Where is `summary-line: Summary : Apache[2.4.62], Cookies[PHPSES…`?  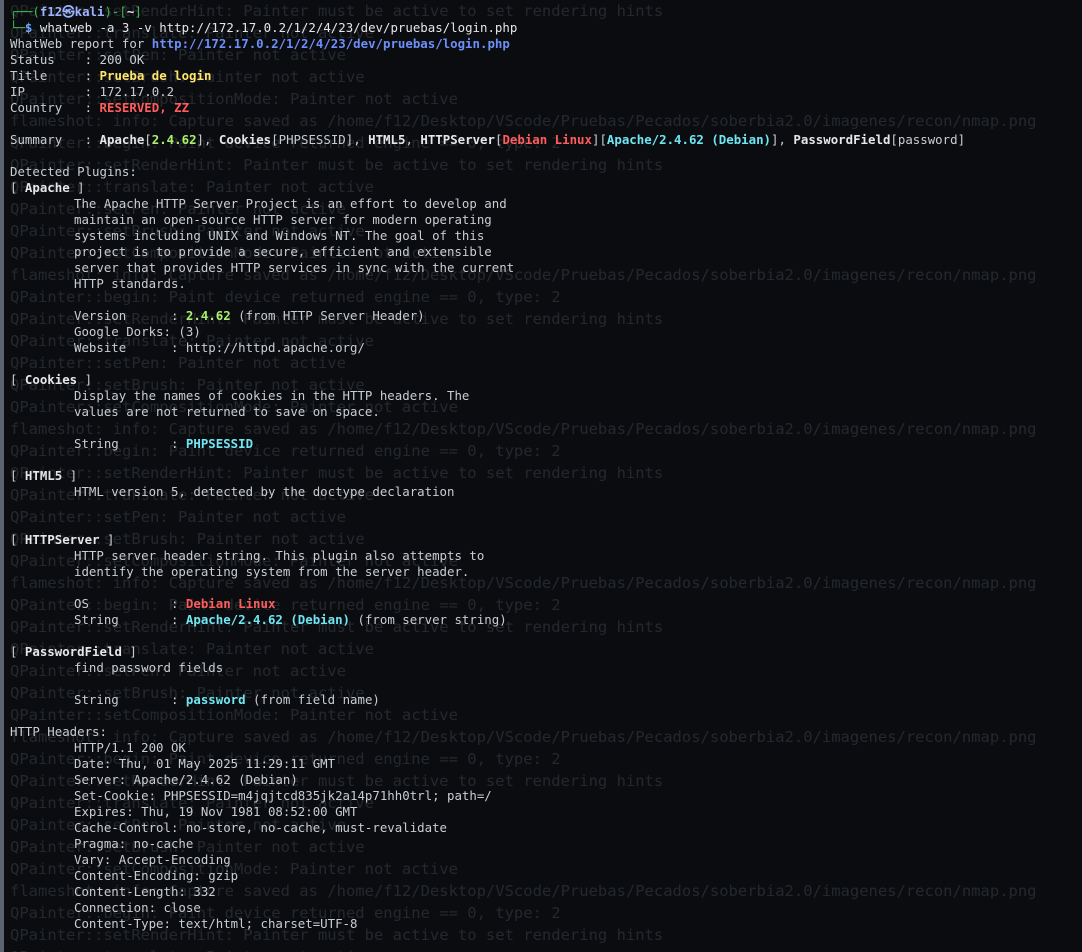
summary-line: Summary : Apache[2.4.62], Cookies[PHPSES… is located at coordinates (488, 139).